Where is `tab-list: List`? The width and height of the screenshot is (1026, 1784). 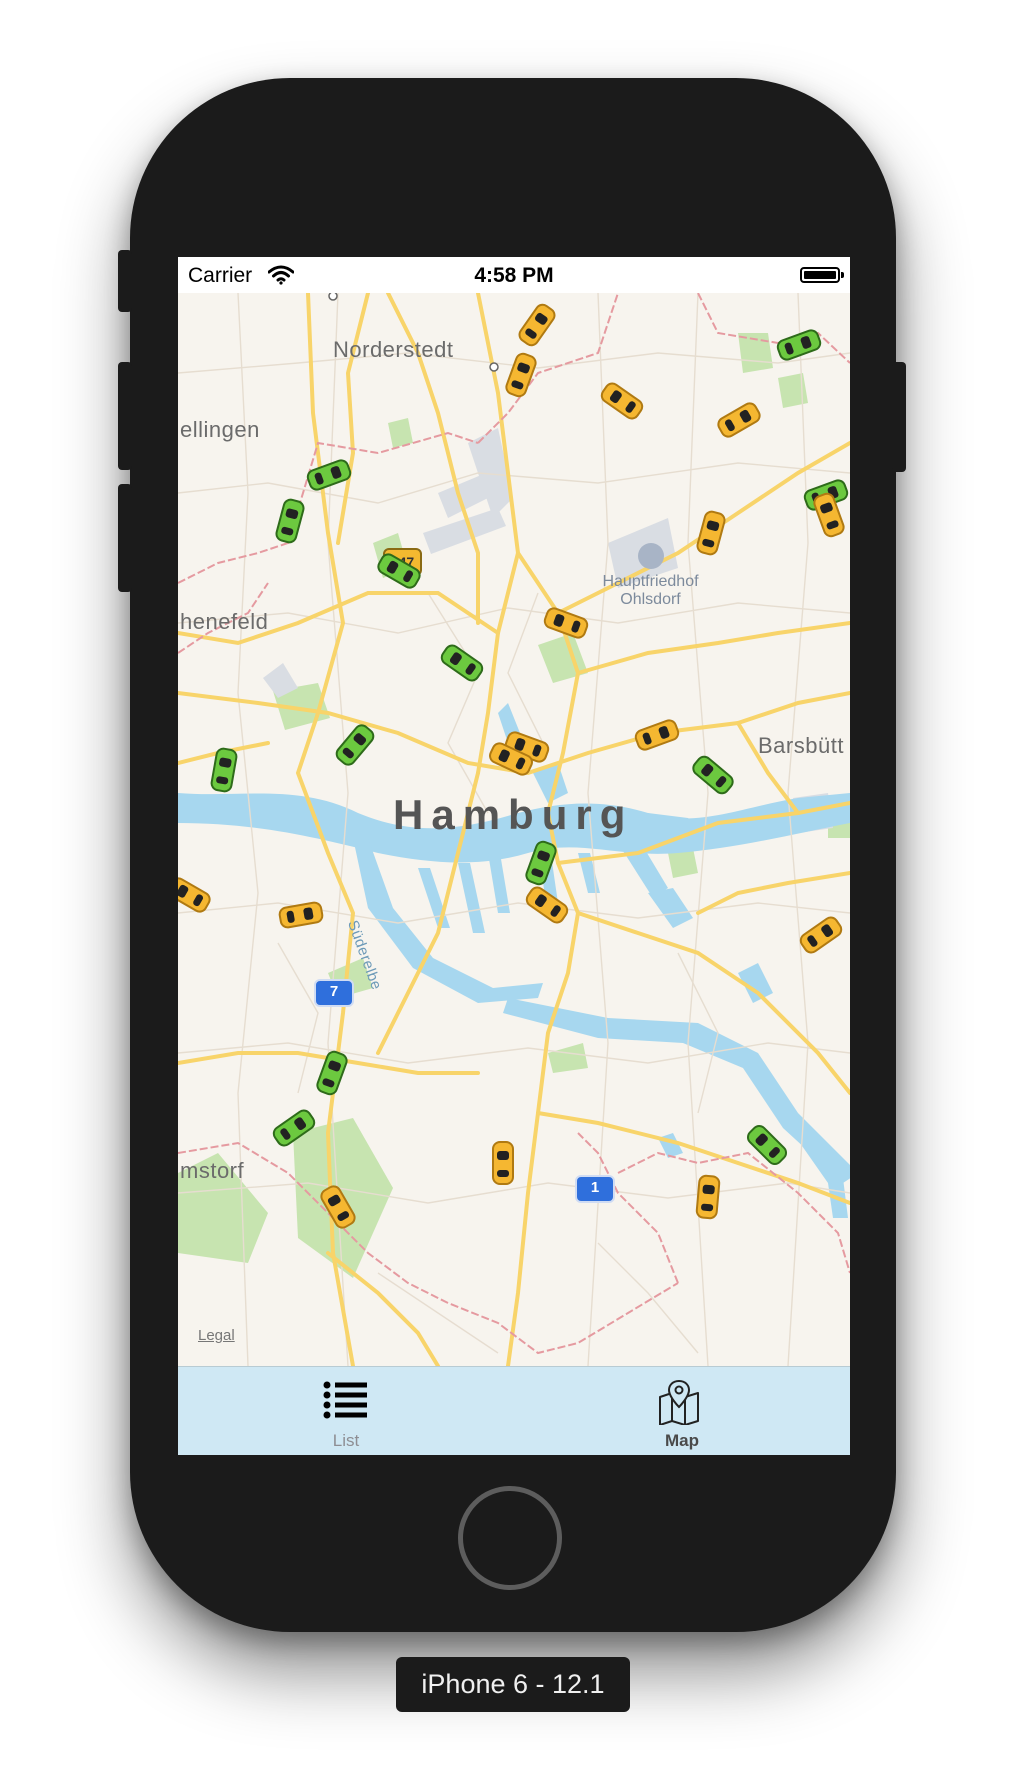
tab-list: List is located at coordinates (346, 1411).